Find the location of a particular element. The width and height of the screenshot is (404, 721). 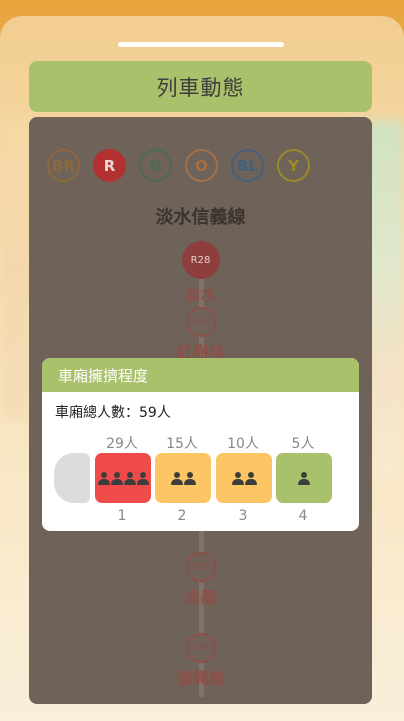

line-selector: BR R G O BL Y is located at coordinates (178, 165).